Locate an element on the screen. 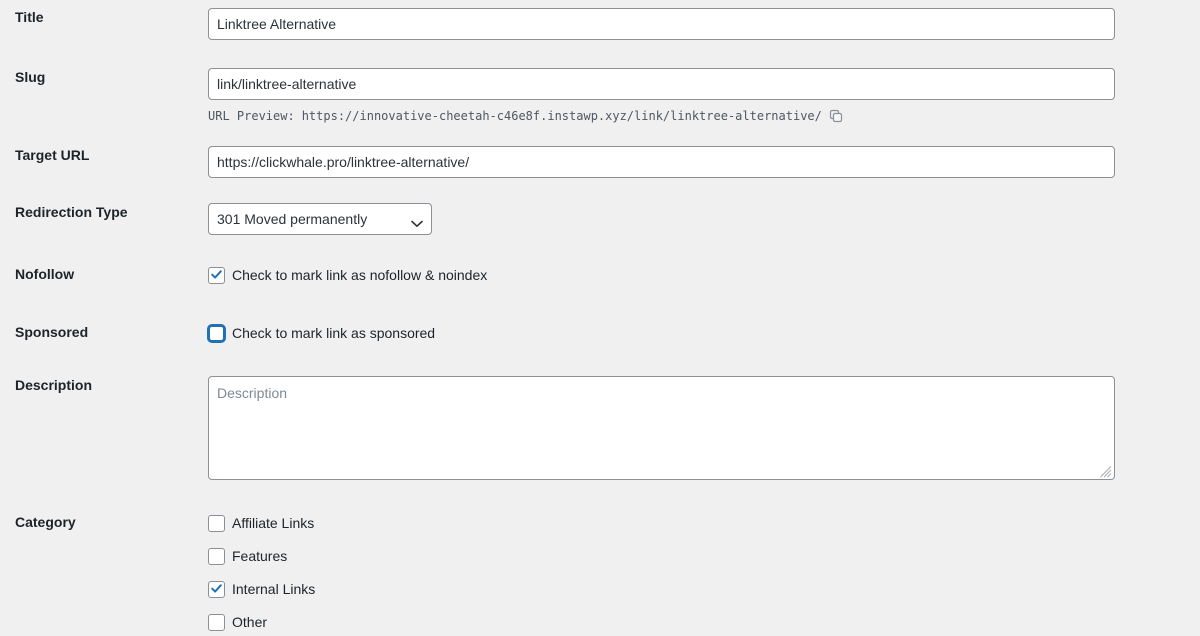 The height and width of the screenshot is (636, 1200). field-description is located at coordinates (704, 428).